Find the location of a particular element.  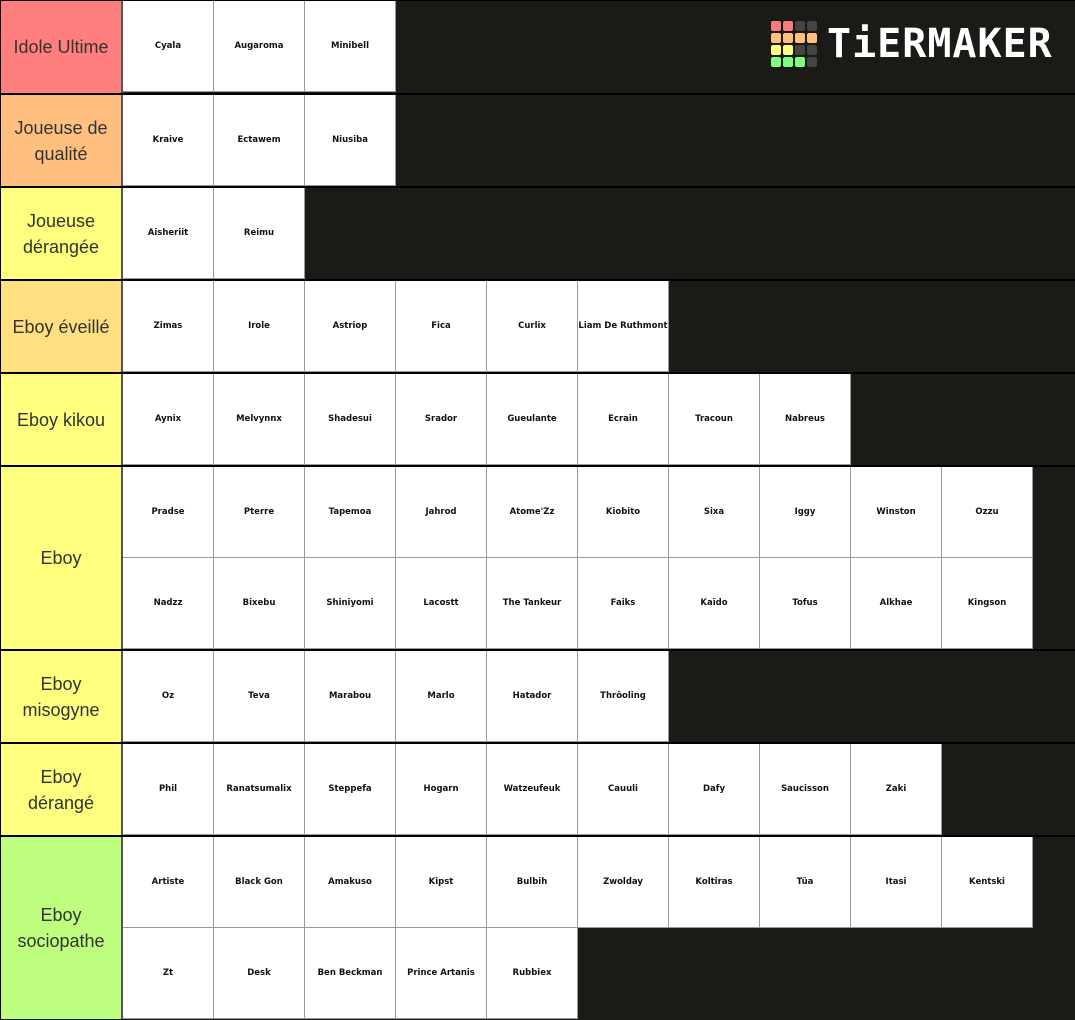

tier-item: Niusiba is located at coordinates (350, 140).